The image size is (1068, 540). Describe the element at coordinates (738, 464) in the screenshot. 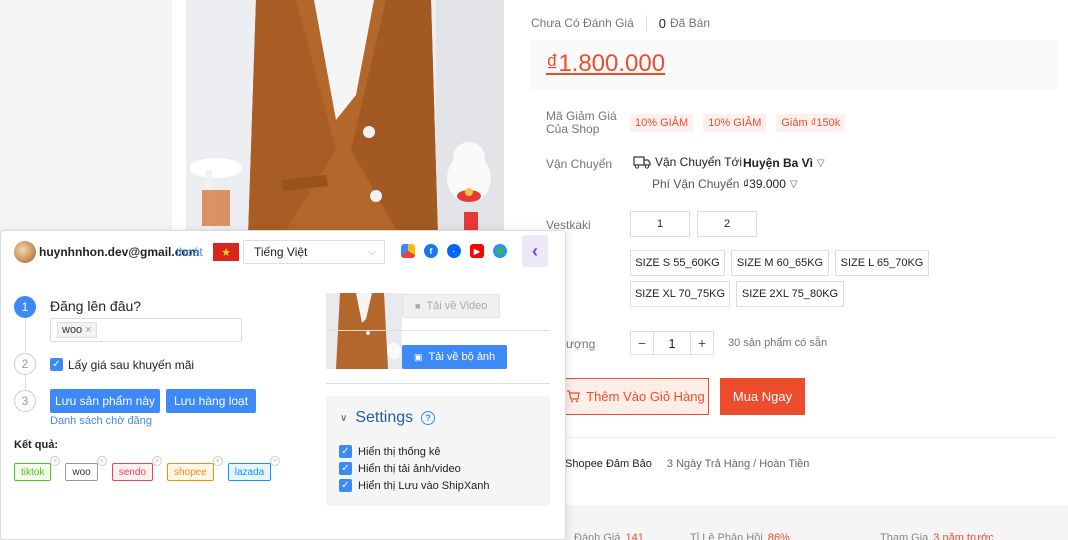

I see `guarantee-sub: 3 Ngày Trả Hàng / Hoàn Tiền` at that location.